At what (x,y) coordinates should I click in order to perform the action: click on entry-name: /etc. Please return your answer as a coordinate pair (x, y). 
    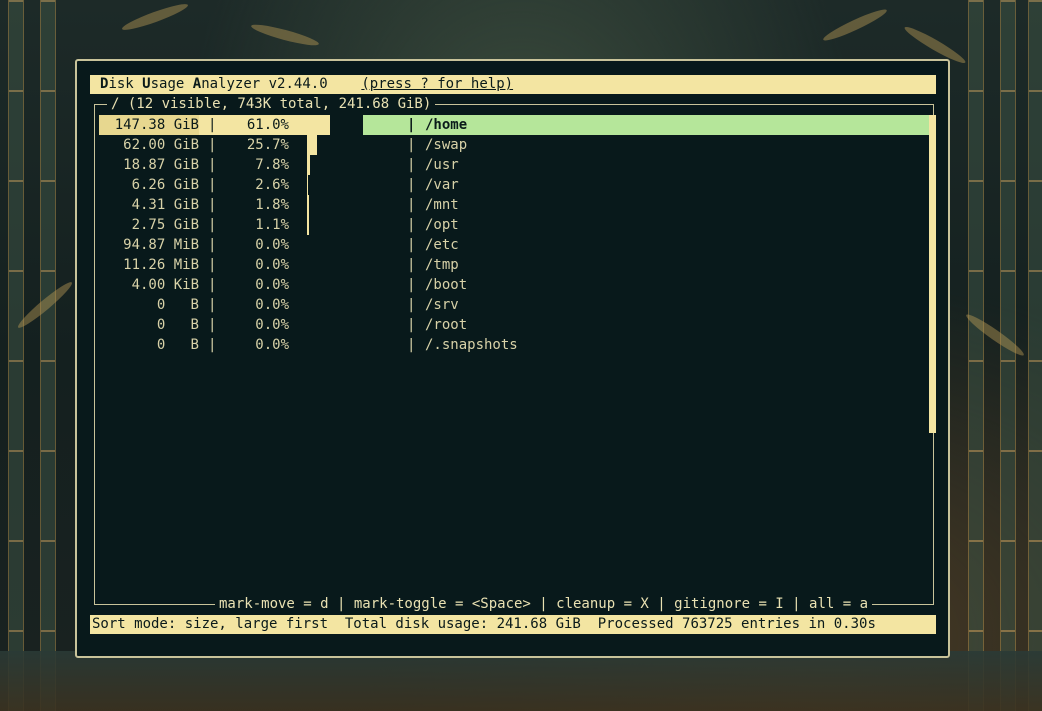
    Looking at the image, I should click on (442, 245).